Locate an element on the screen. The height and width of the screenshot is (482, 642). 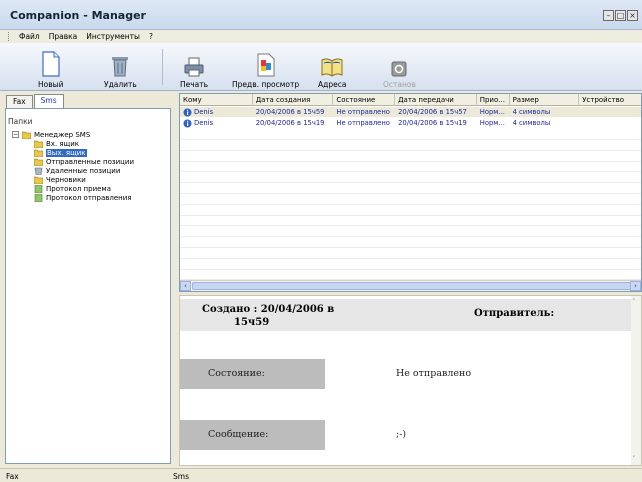
created-header: Создано : 20/04/2006 в 15ч59 Отправитель: is located at coordinates (406, 315).